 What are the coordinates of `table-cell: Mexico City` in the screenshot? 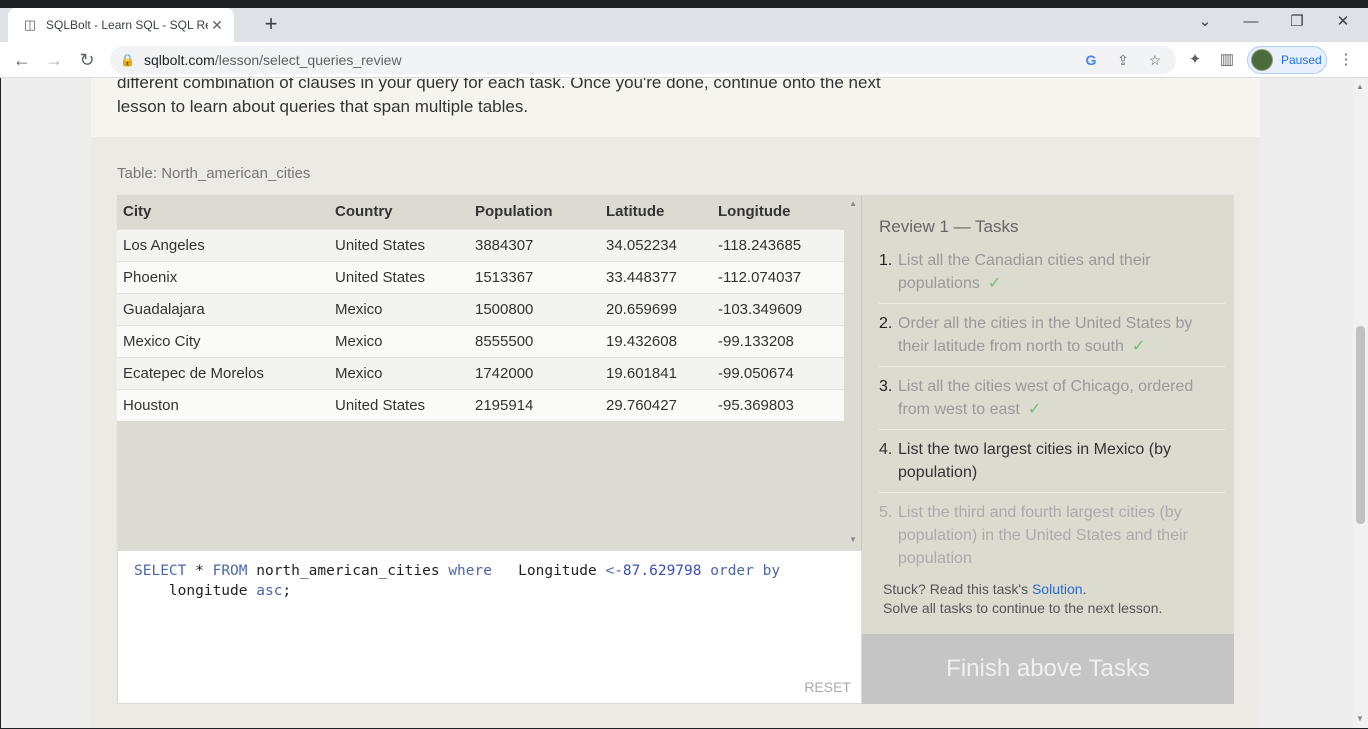 It's located at (223, 340).